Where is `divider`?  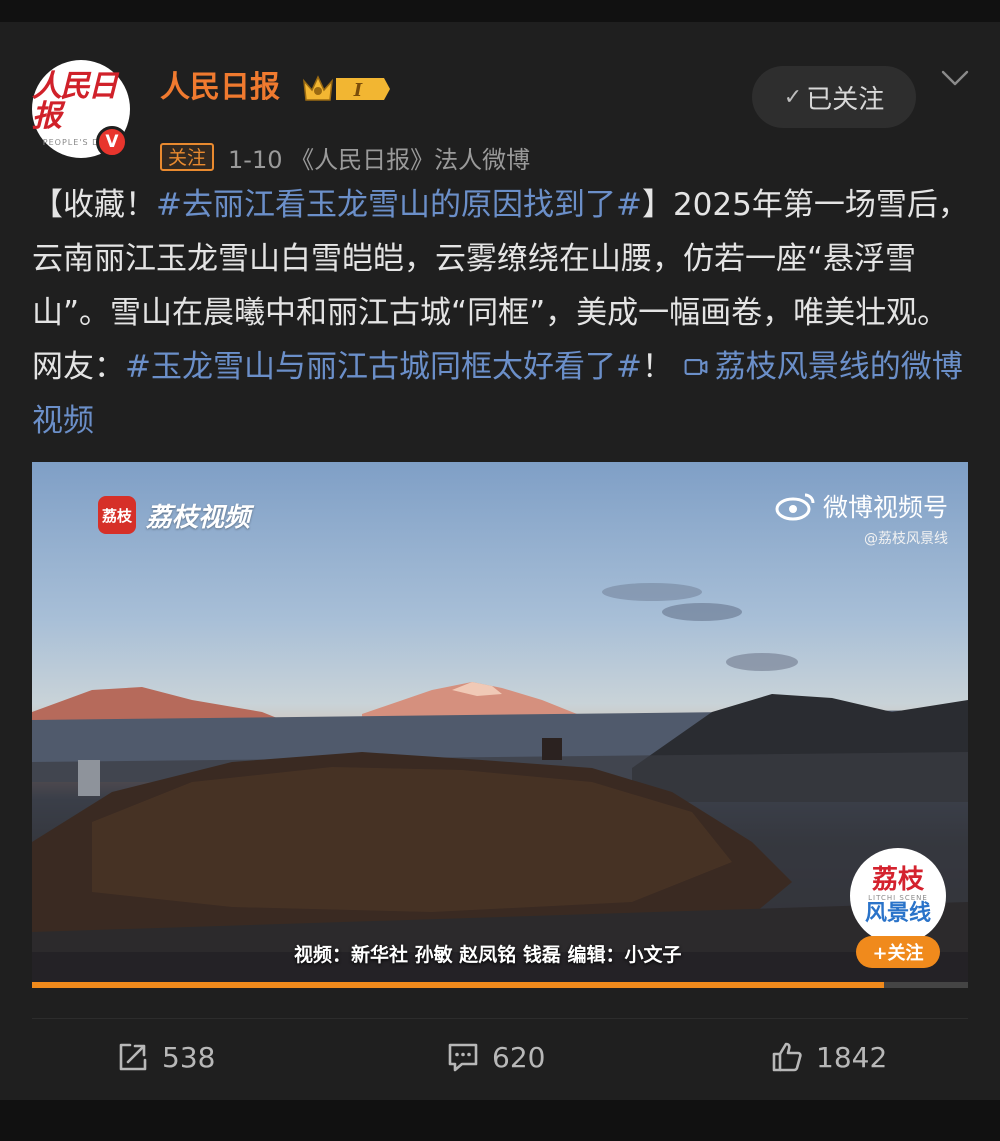 divider is located at coordinates (500, 1018).